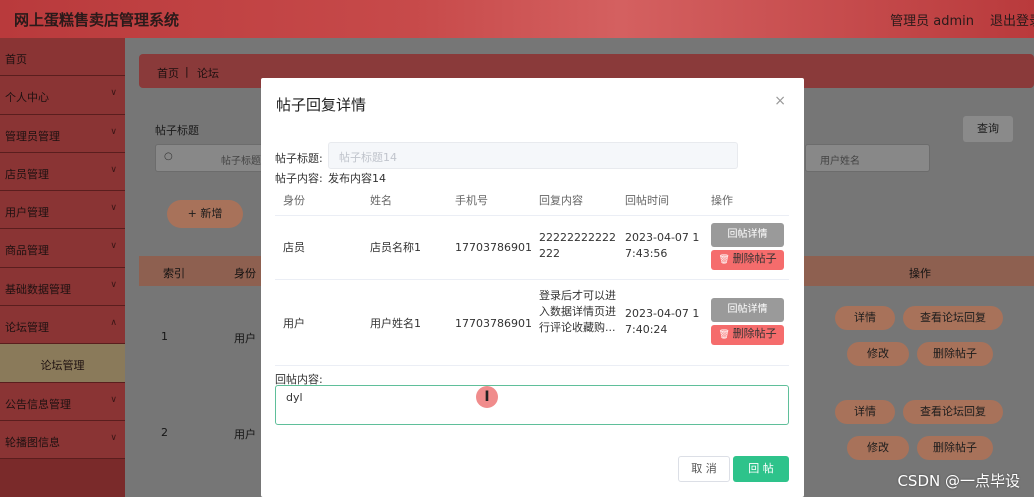 This screenshot has width=1034, height=497. Describe the element at coordinates (62, 325) in the screenshot. I see `sidebar-item-forum: 论坛管理 ∧` at that location.